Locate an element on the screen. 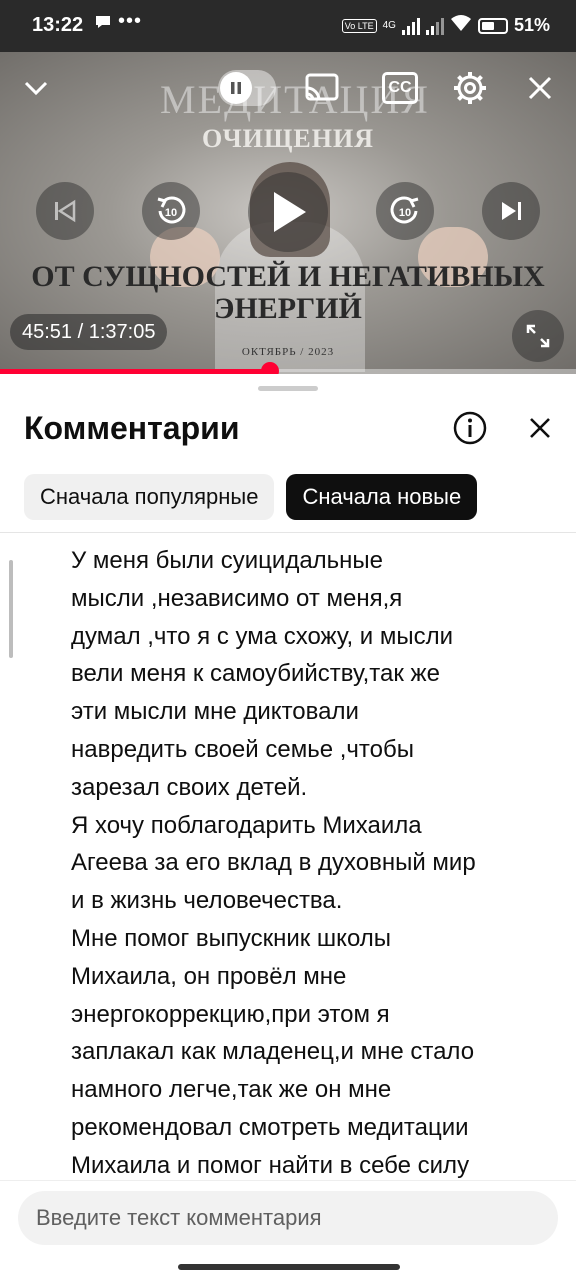 The height and width of the screenshot is (1281, 576). settings-gear-icon is located at coordinates (470, 90).